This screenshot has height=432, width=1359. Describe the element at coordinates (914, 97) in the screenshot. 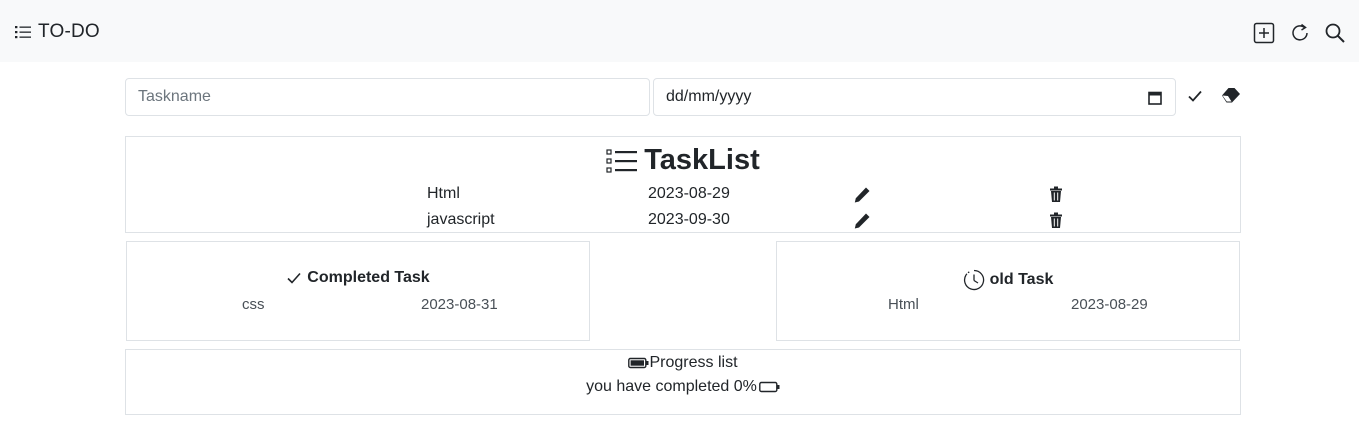

I see `date-input: dd/mm/yyyy` at that location.